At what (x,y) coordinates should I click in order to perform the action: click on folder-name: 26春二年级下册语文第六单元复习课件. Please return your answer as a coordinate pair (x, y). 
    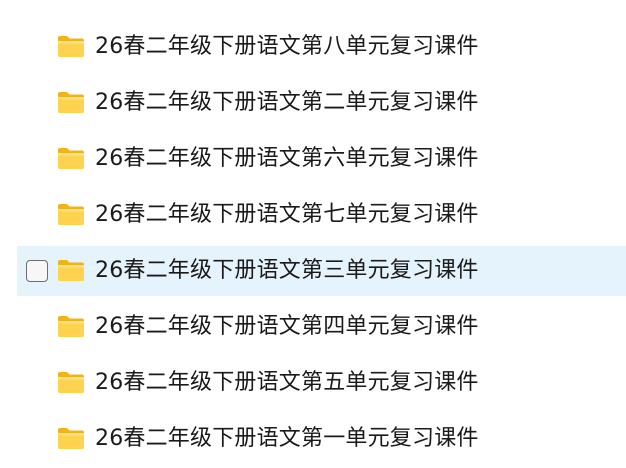
    Looking at the image, I should click on (287, 159).